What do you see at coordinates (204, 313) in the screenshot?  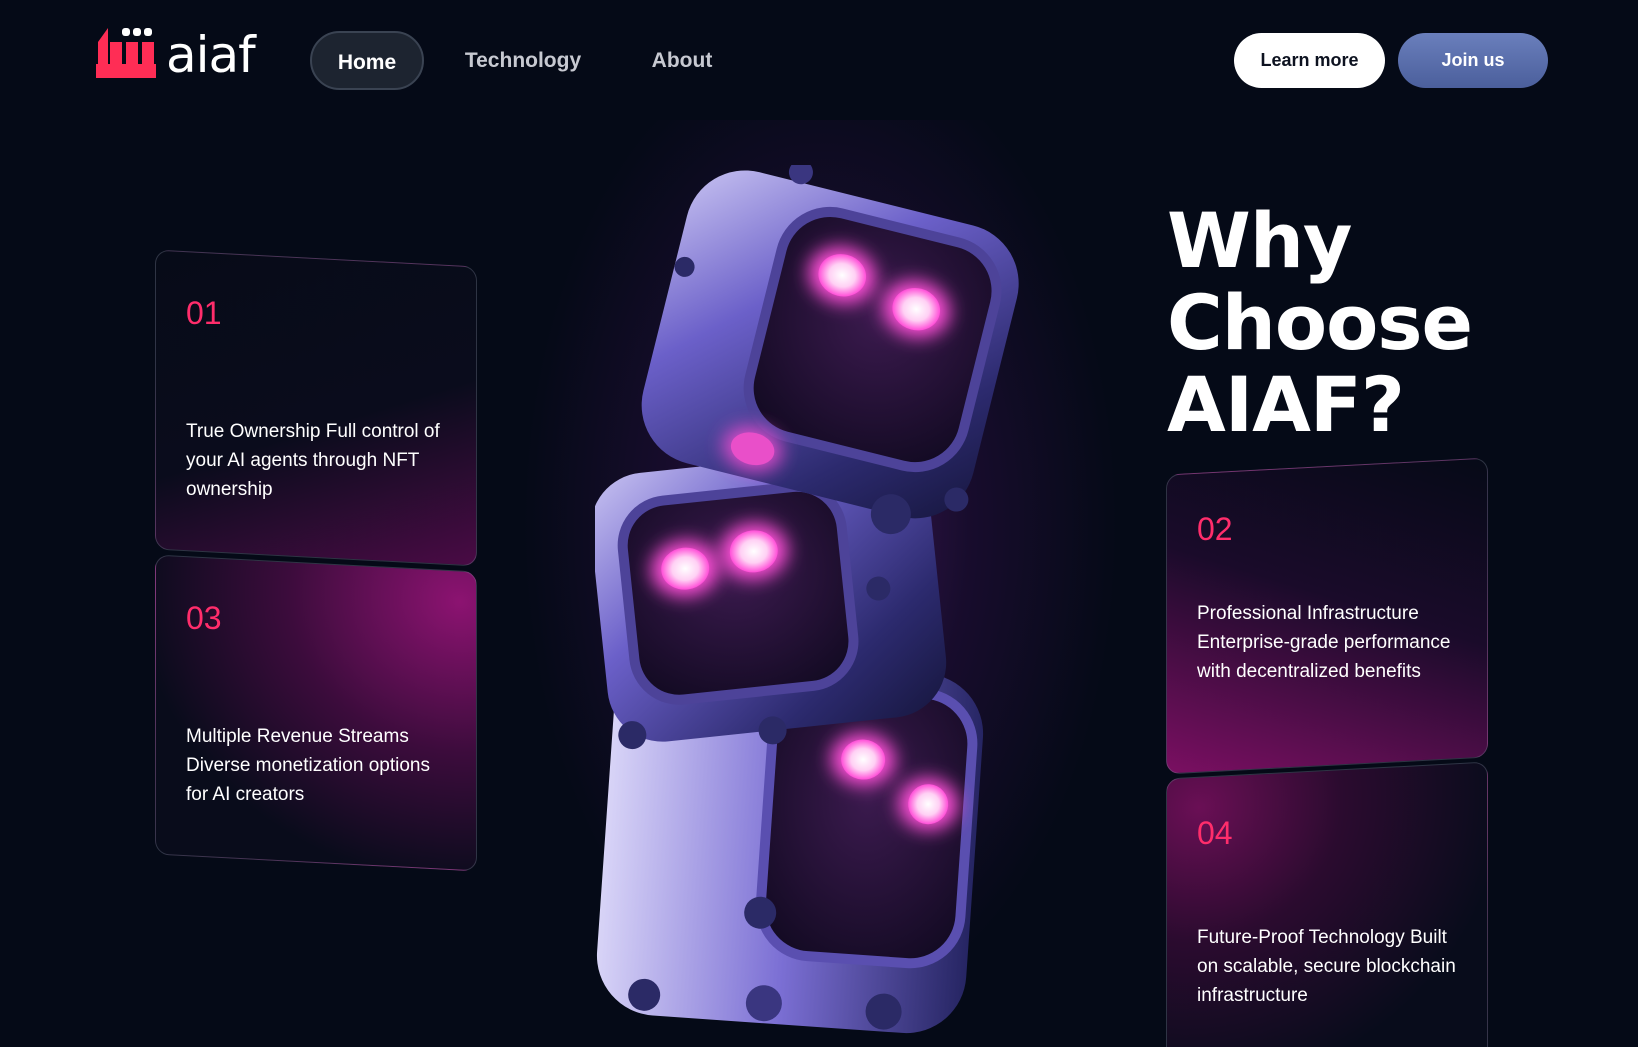 I see `feature-number: 01` at bounding box center [204, 313].